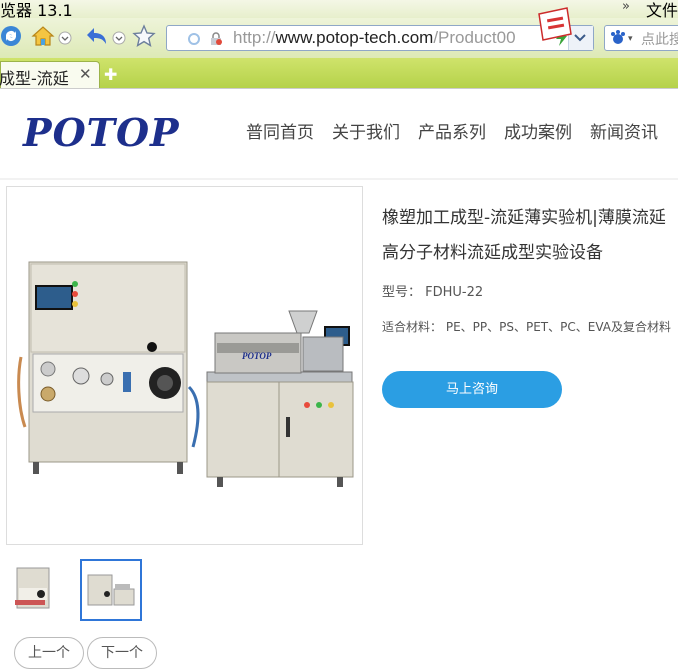  I want to click on close-icon: ✕, so click(85, 74).